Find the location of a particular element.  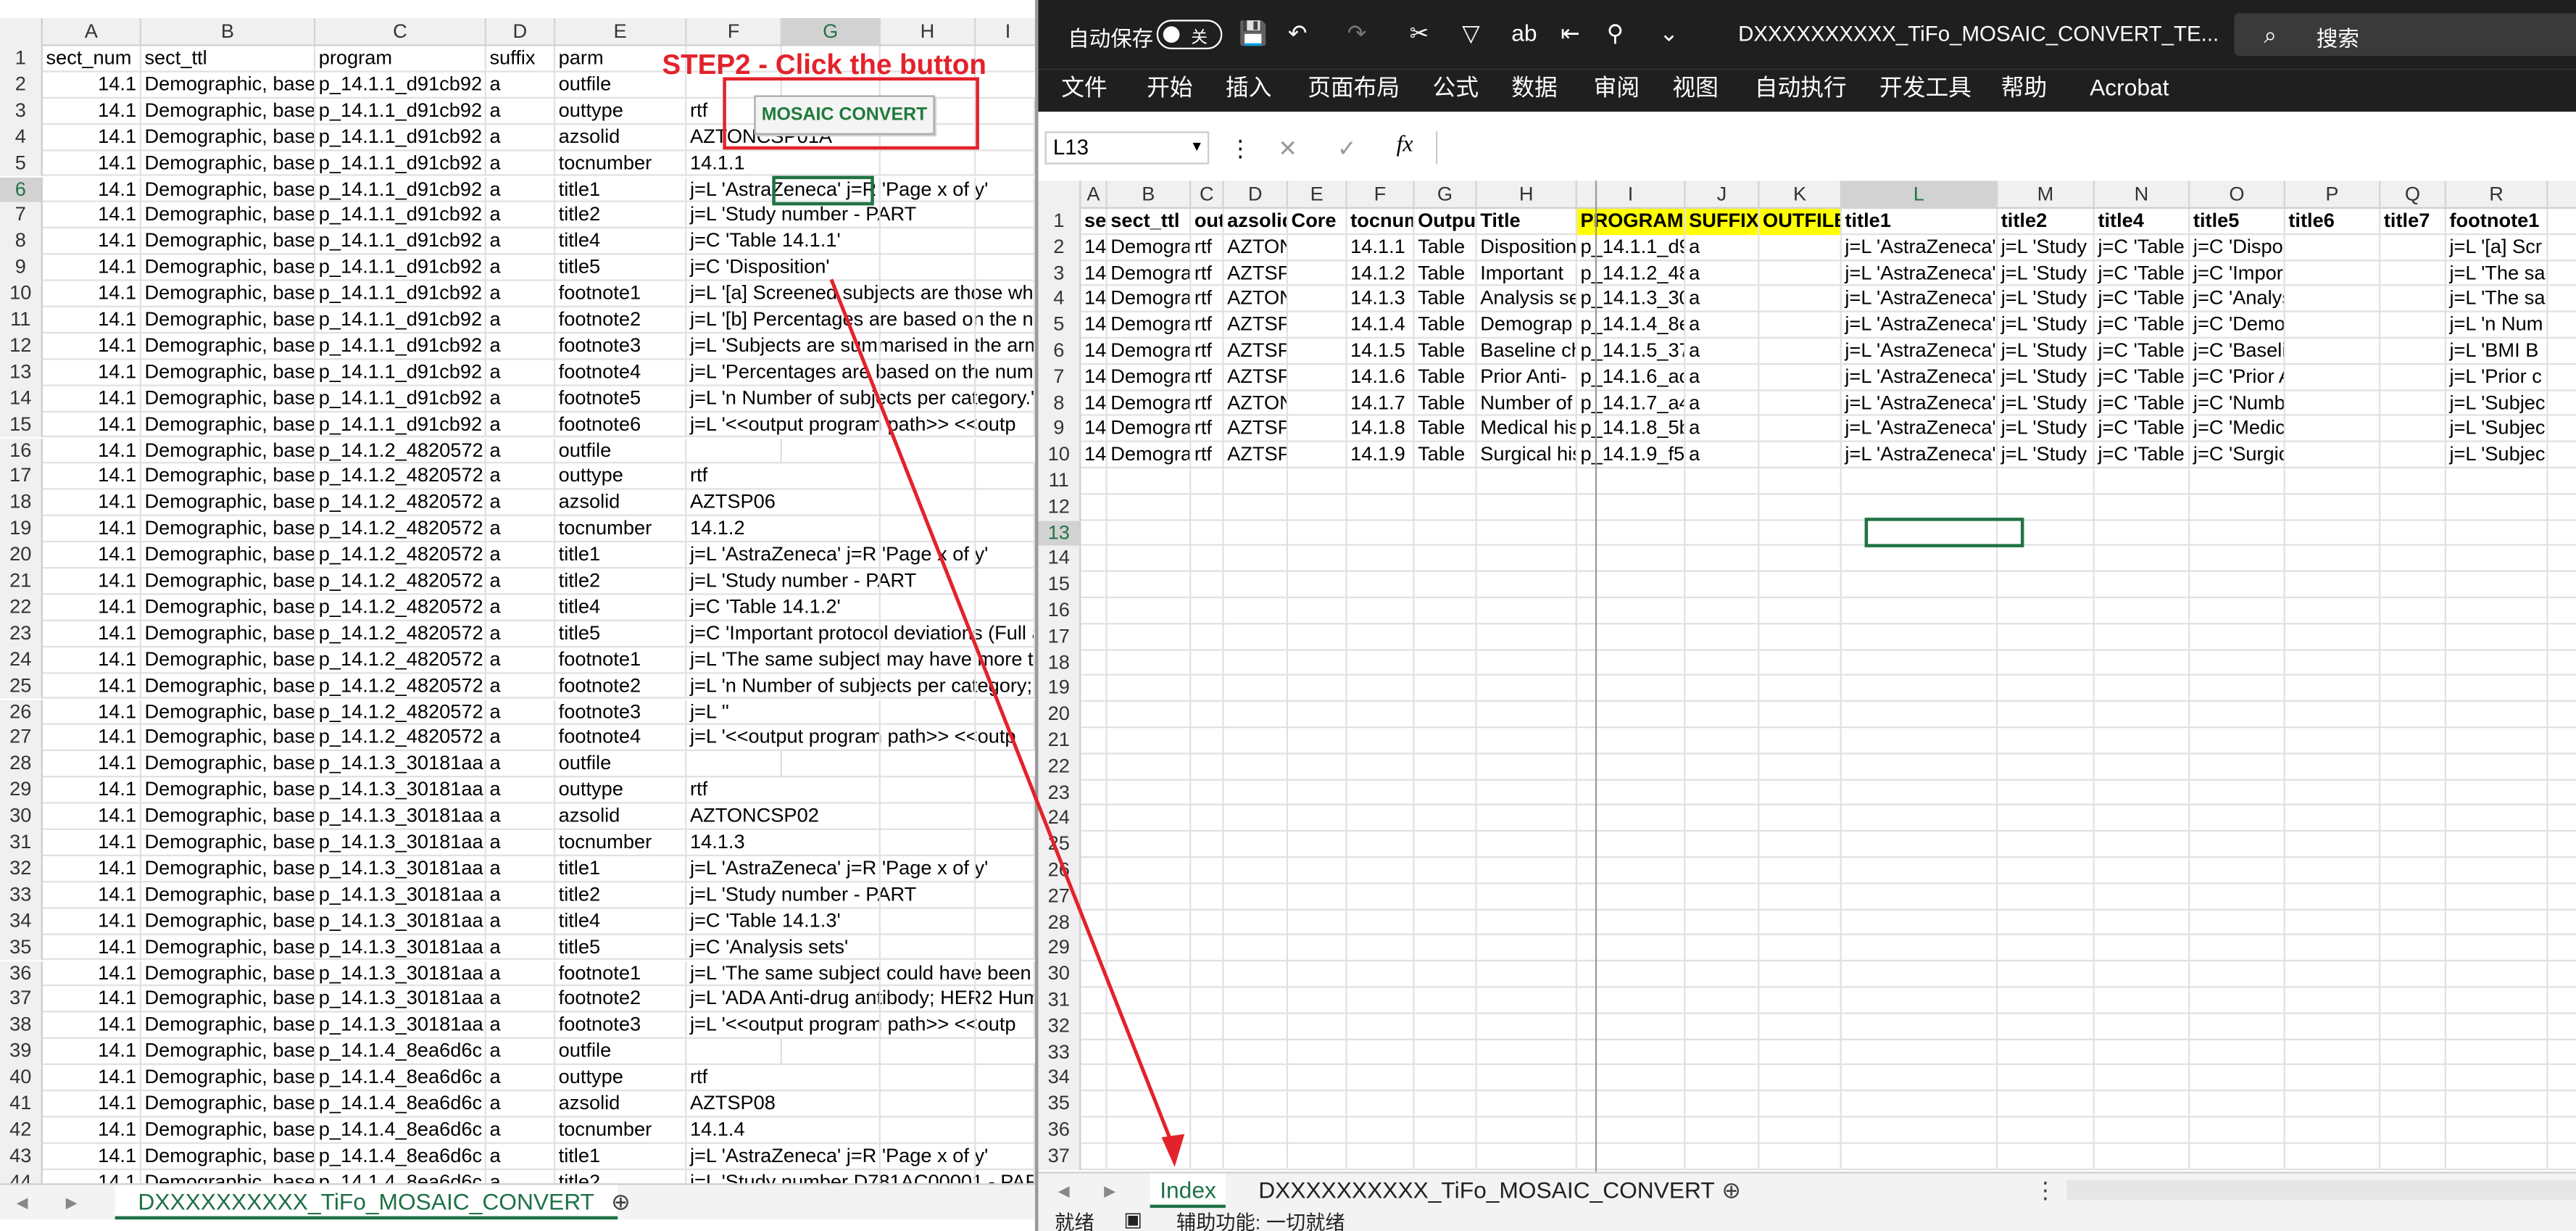

right-cell-M17 is located at coordinates (2046, 636).